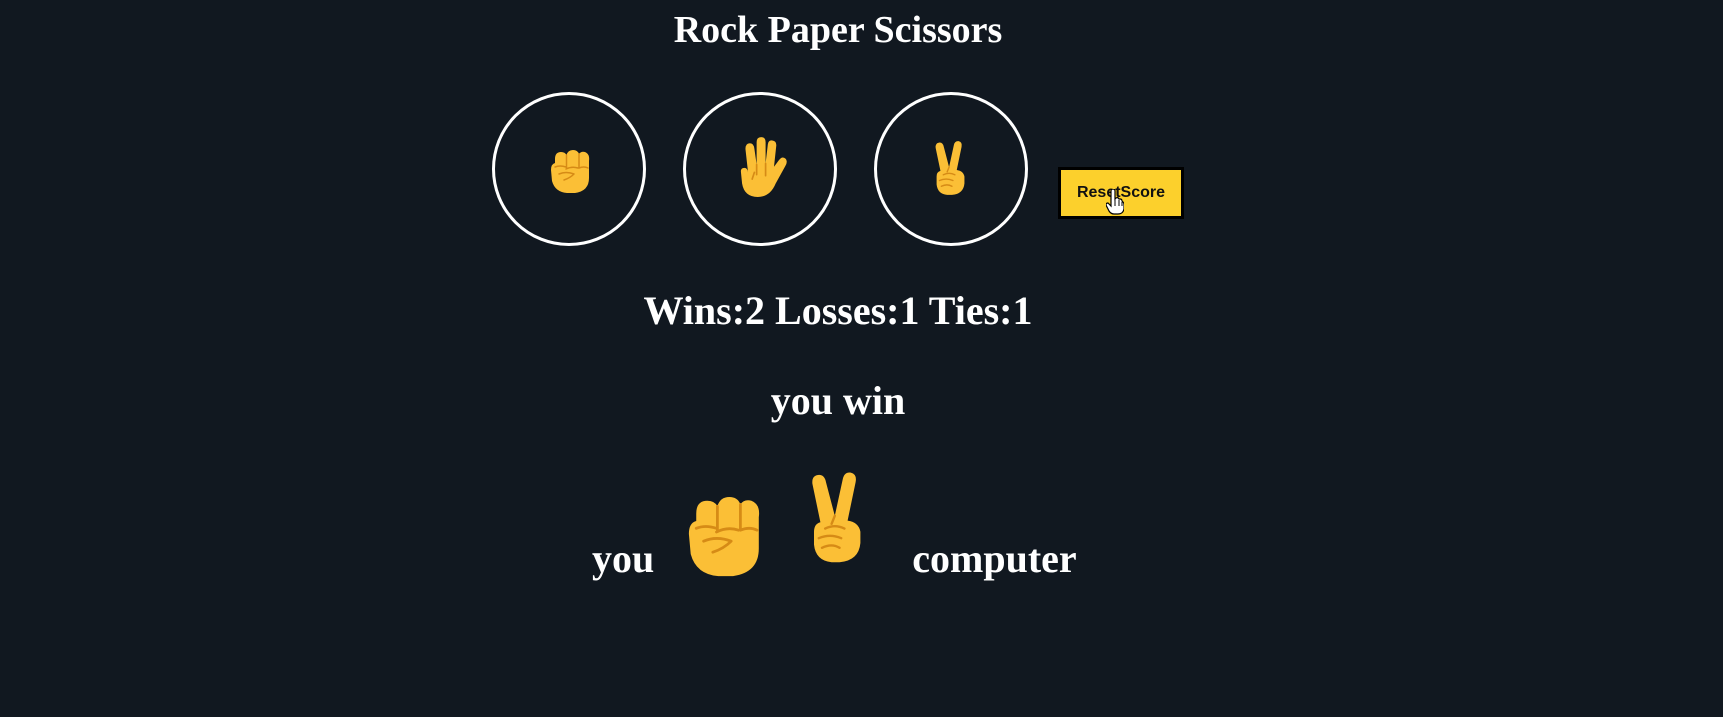  What do you see at coordinates (838, 310) in the screenshot?
I see `score-display: Wins:2 Losses:1 Ties:1` at bounding box center [838, 310].